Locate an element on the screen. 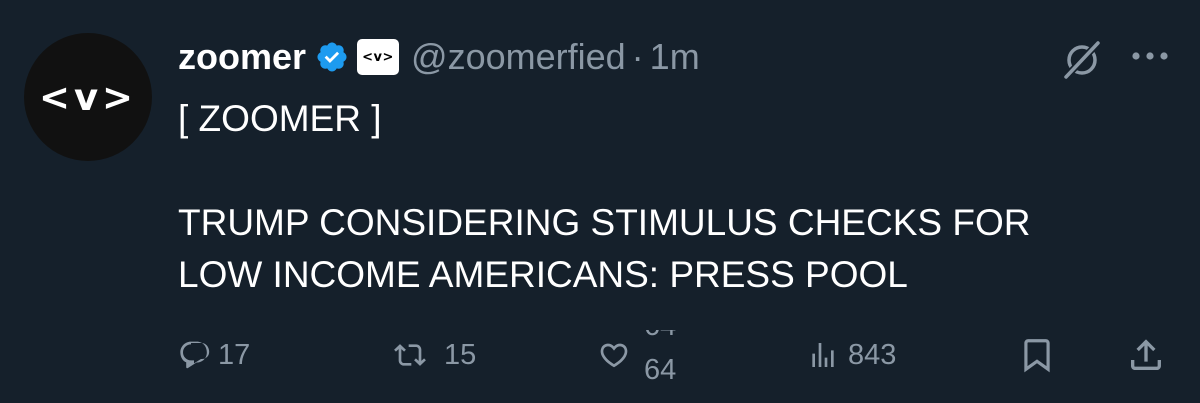  heart-icon is located at coordinates (614, 355).